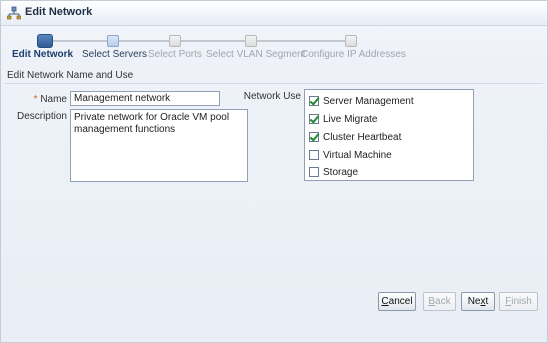 This screenshot has width=548, height=343. I want to click on back-button: Back, so click(439, 301).